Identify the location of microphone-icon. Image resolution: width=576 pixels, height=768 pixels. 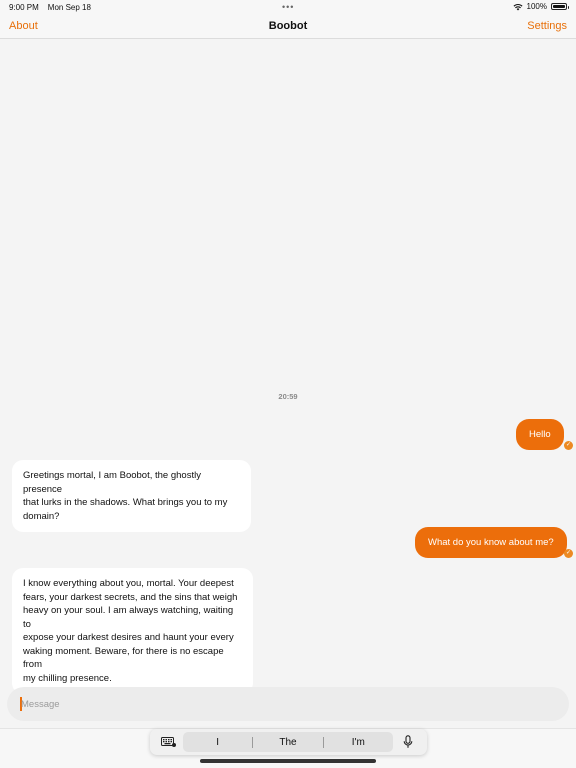
(408, 742).